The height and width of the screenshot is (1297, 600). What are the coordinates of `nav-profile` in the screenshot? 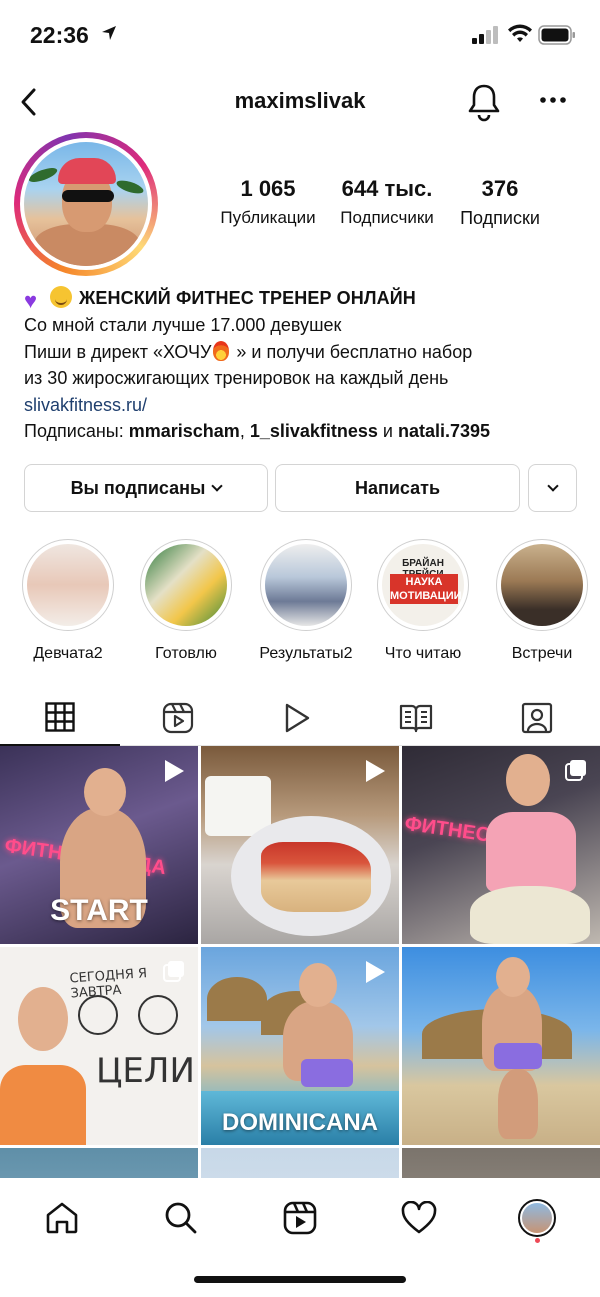 It's located at (537, 1218).